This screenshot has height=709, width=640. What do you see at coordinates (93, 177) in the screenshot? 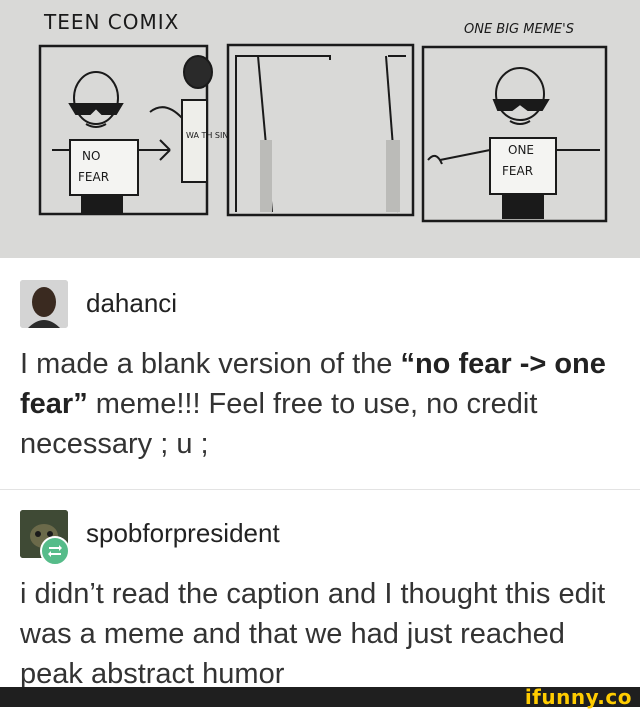
I see `panel-1-shirt-line2: FEAR` at bounding box center [93, 177].